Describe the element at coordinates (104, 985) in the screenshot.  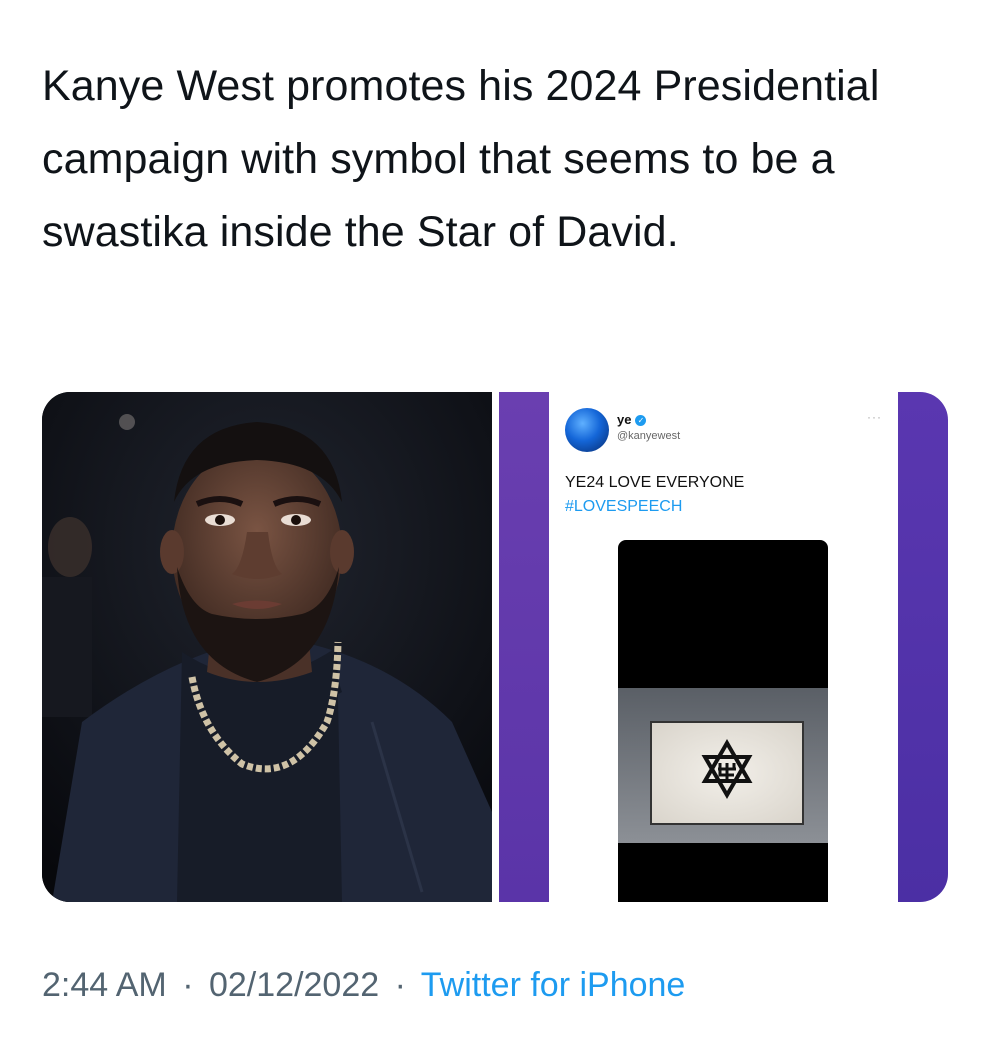
I see `tweet-time: 2:44 AM` at that location.